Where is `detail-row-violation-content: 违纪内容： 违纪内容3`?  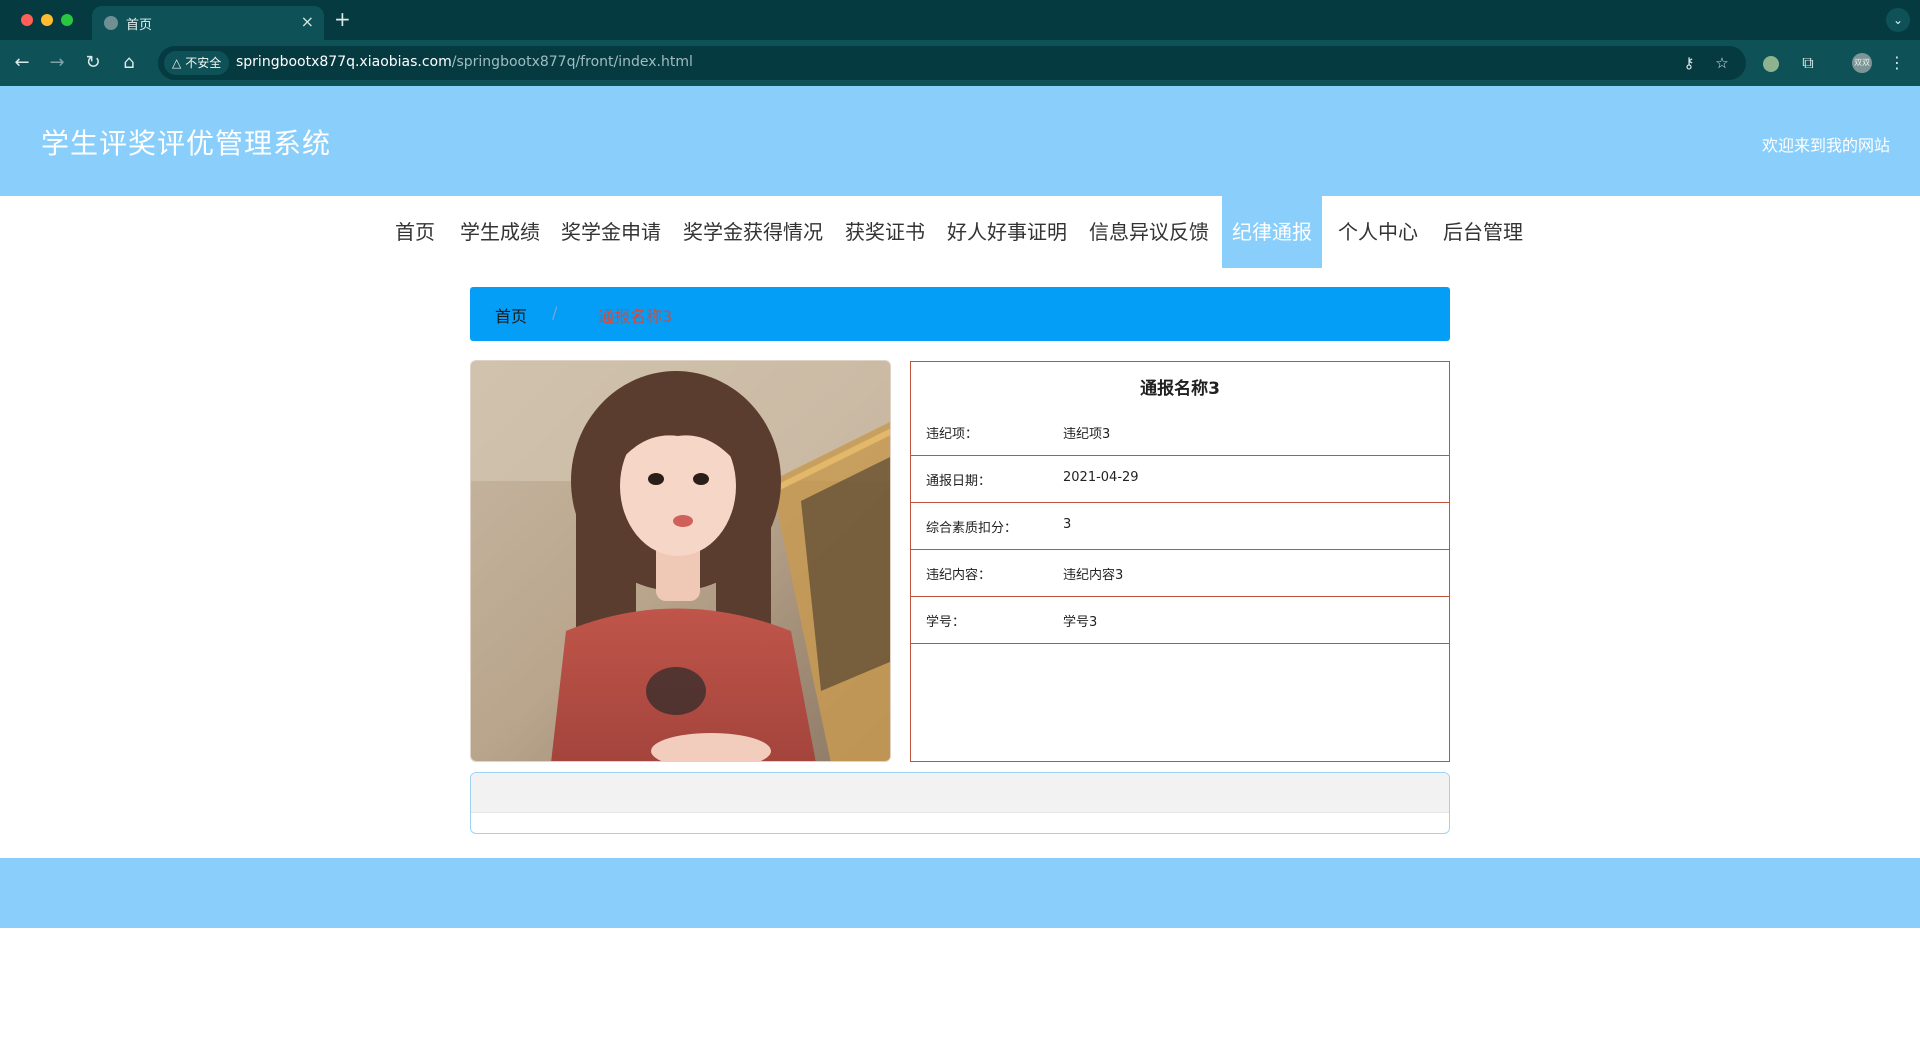
detail-row-violation-content: 违纪内容： 违纪内容3 is located at coordinates (1180, 573).